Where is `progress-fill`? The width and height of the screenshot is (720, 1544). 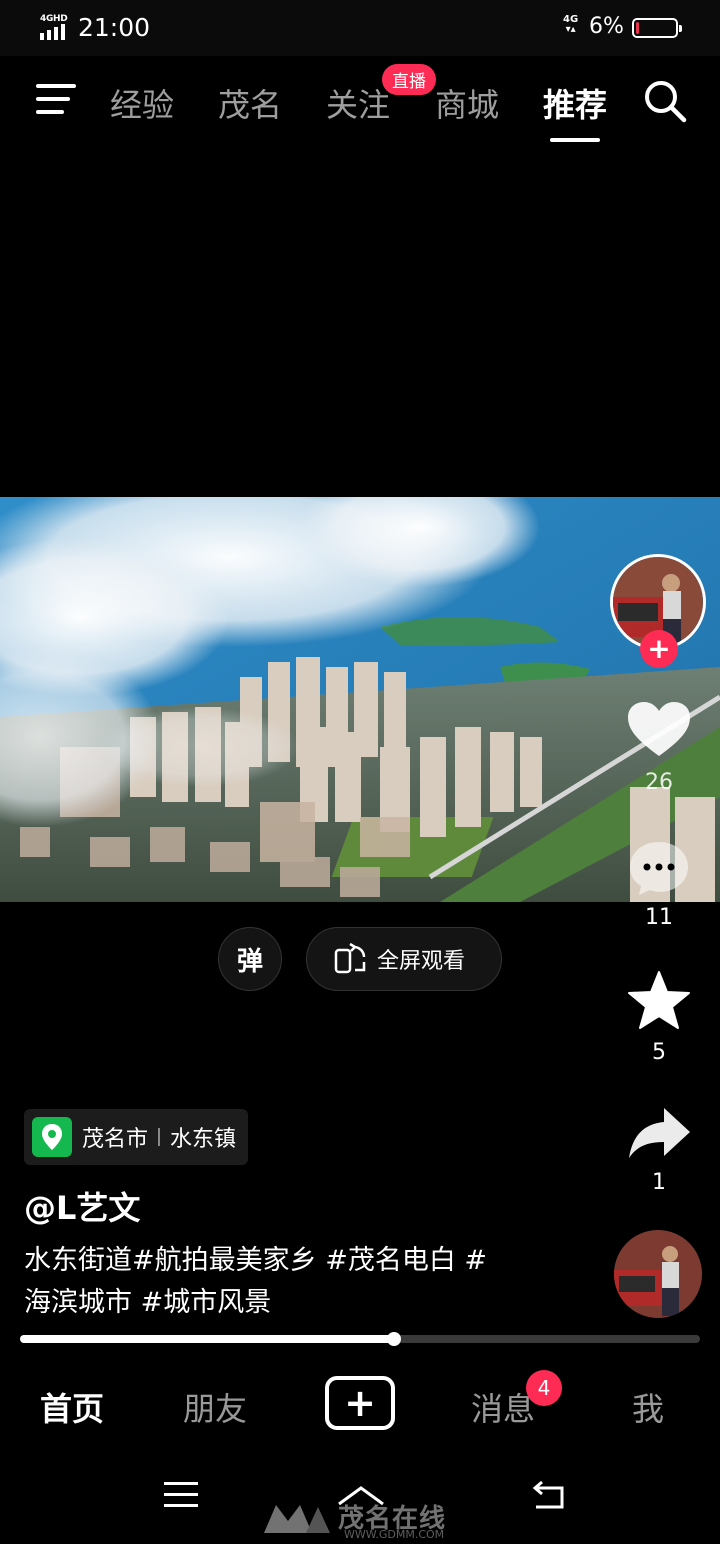 progress-fill is located at coordinates (207, 1339).